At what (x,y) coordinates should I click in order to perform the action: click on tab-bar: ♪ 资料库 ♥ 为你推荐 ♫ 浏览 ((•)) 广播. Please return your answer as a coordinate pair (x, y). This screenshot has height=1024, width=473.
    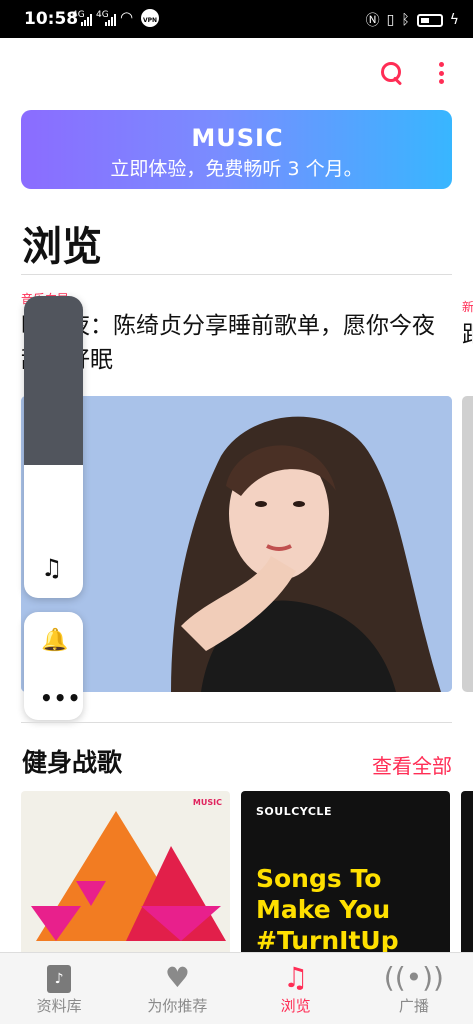
    Looking at the image, I should click on (236, 988).